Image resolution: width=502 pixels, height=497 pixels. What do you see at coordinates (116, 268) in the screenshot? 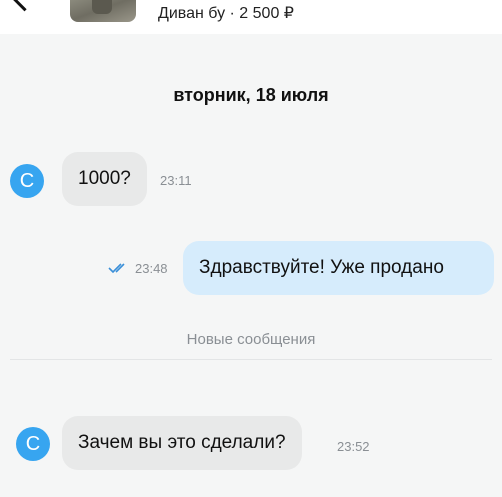
I see `double-check-icon` at bounding box center [116, 268].